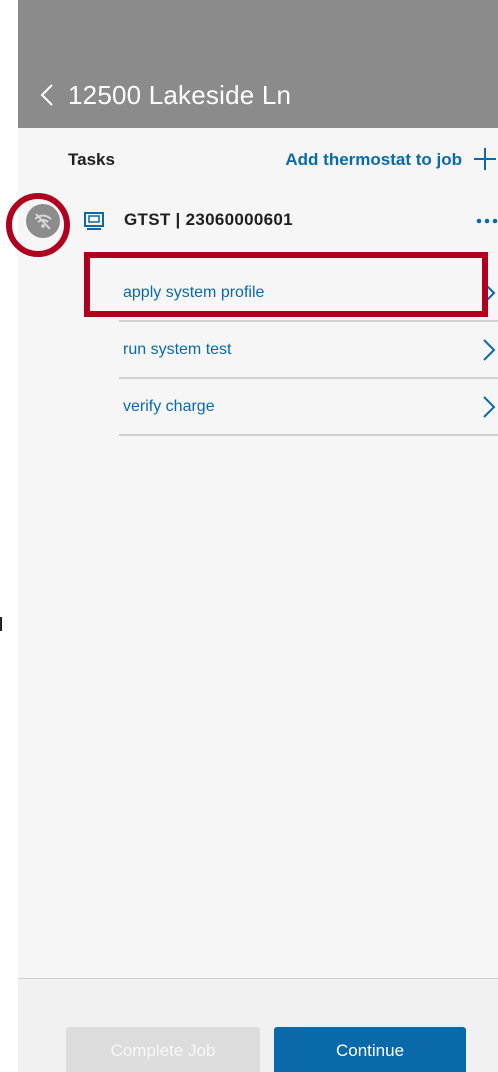 The width and height of the screenshot is (498, 1072). Describe the element at coordinates (208, 219) in the screenshot. I see `device-title: GTST | 23060000601` at that location.